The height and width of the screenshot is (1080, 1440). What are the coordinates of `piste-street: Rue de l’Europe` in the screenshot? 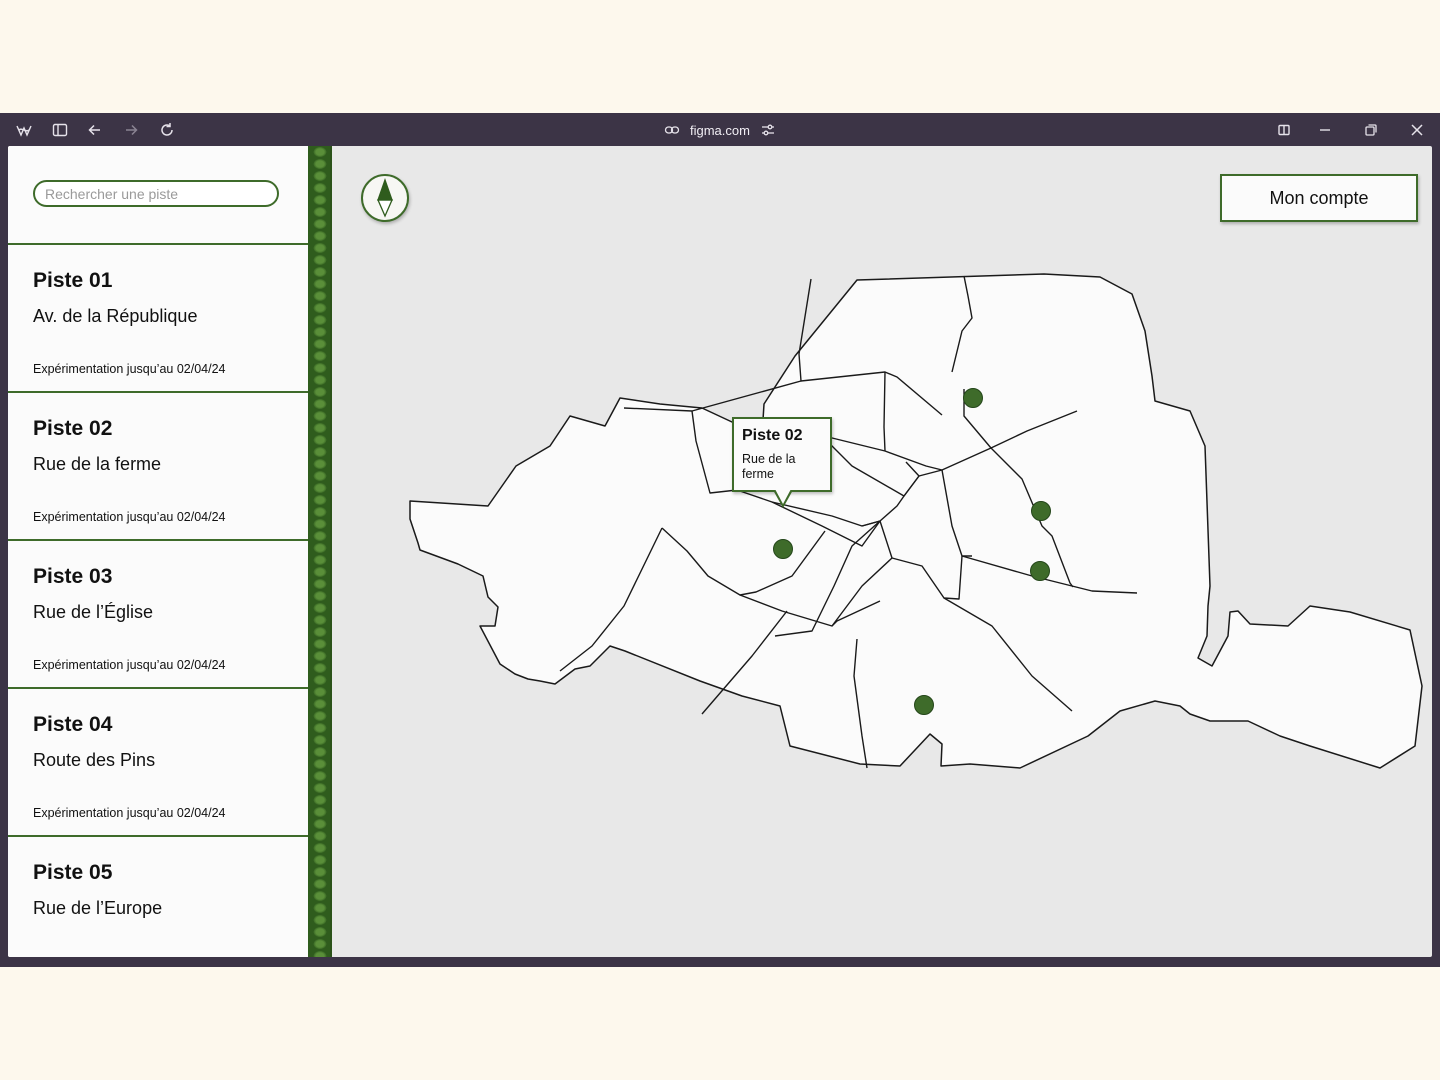 It's located at (98, 908).